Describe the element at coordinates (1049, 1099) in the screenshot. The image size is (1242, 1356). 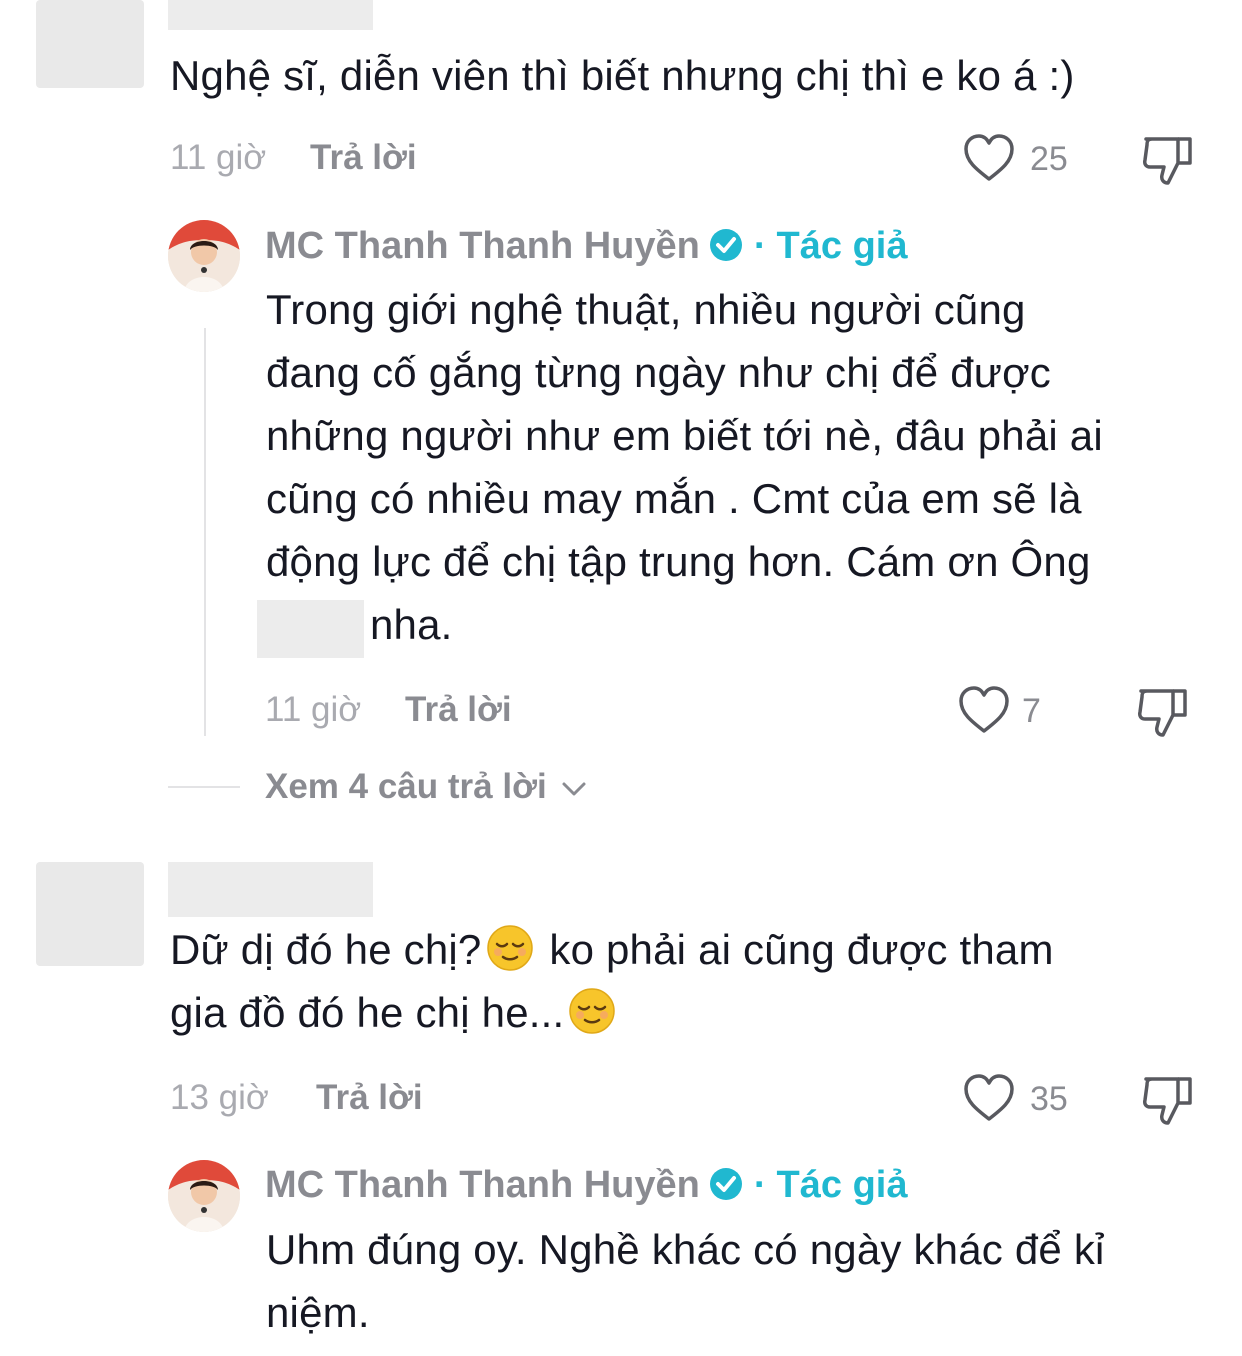
I see `like-count: 35` at that location.